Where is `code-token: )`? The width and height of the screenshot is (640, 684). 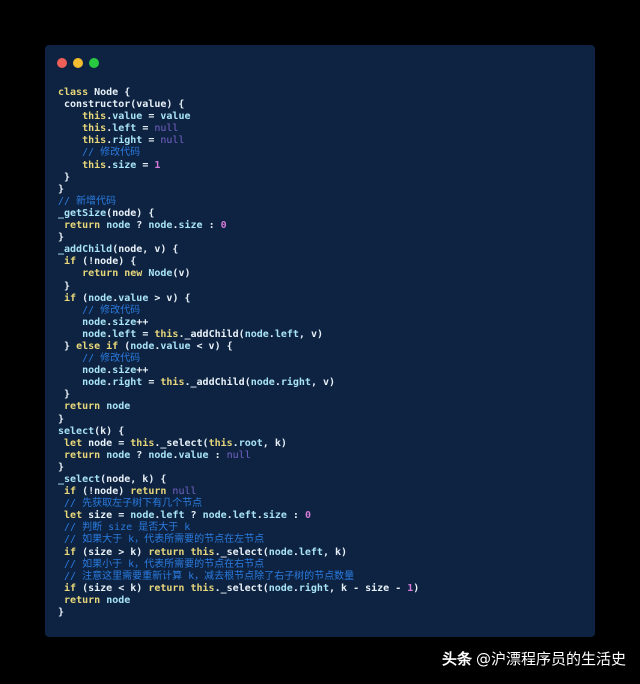
code-token: ) is located at coordinates (416, 588).